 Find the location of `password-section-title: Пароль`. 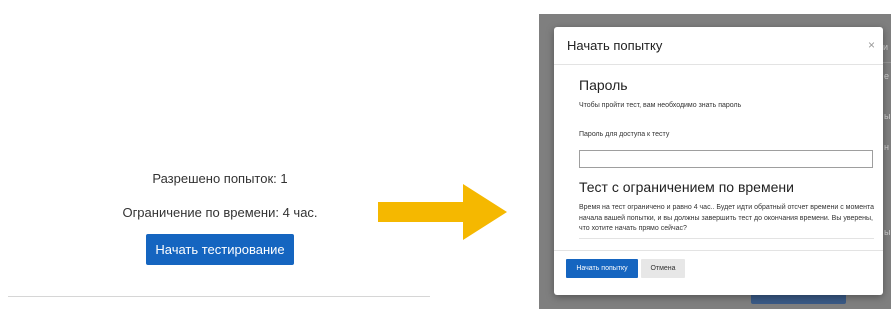

password-section-title: Пароль is located at coordinates (603, 85).